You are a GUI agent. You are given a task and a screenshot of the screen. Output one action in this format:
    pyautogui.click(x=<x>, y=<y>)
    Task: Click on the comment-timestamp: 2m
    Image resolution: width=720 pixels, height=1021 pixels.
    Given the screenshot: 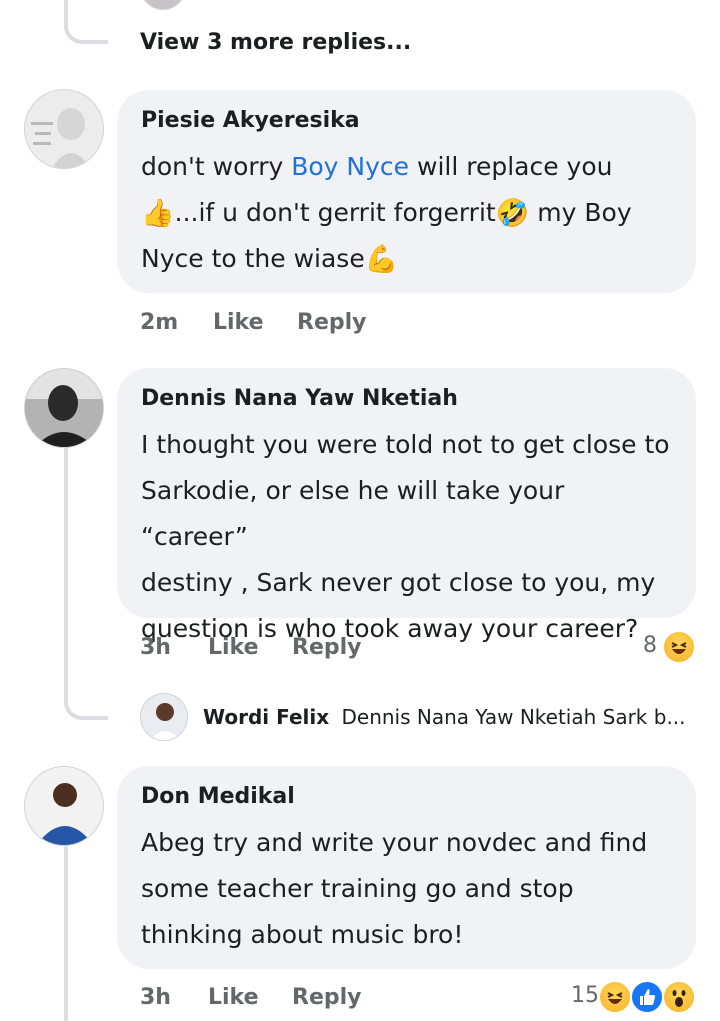 What is the action you would take?
    pyautogui.click(x=159, y=322)
    